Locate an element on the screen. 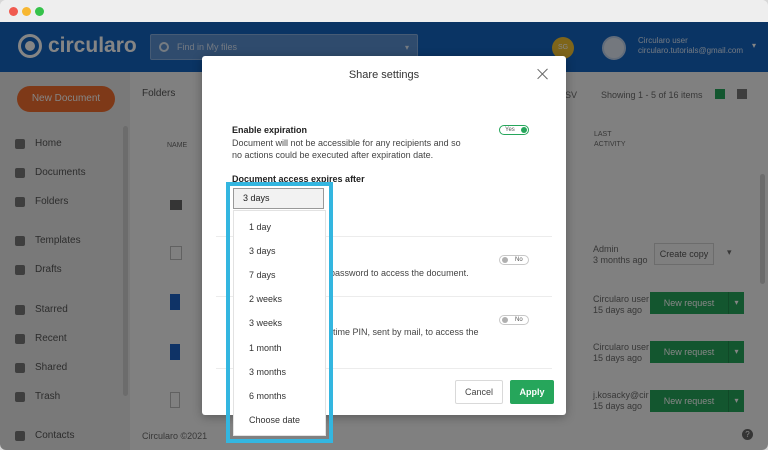 Image resolution: width=768 pixels, height=450 pixels. cancel-button: Cancel is located at coordinates (479, 392).